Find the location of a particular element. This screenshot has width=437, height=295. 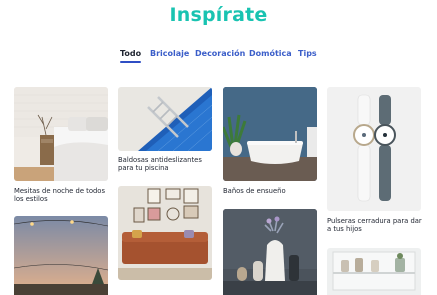

card-vases-image is located at coordinates (270, 252).